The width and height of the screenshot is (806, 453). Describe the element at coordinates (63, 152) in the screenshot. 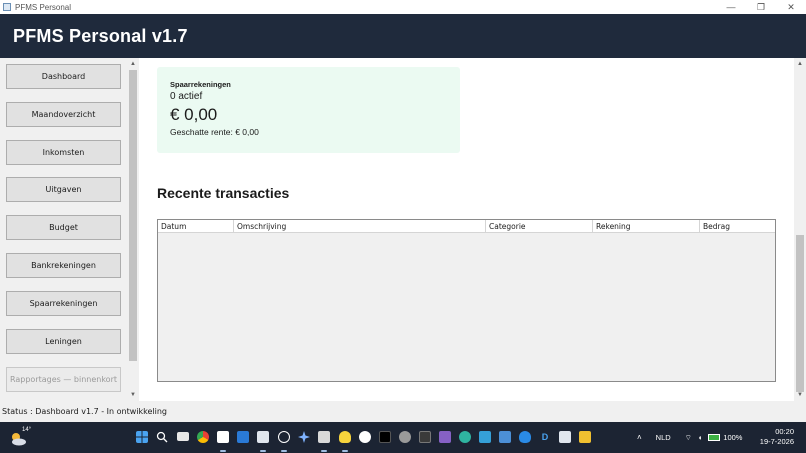

I see `nav-inkomsten-button: Inkomsten` at that location.